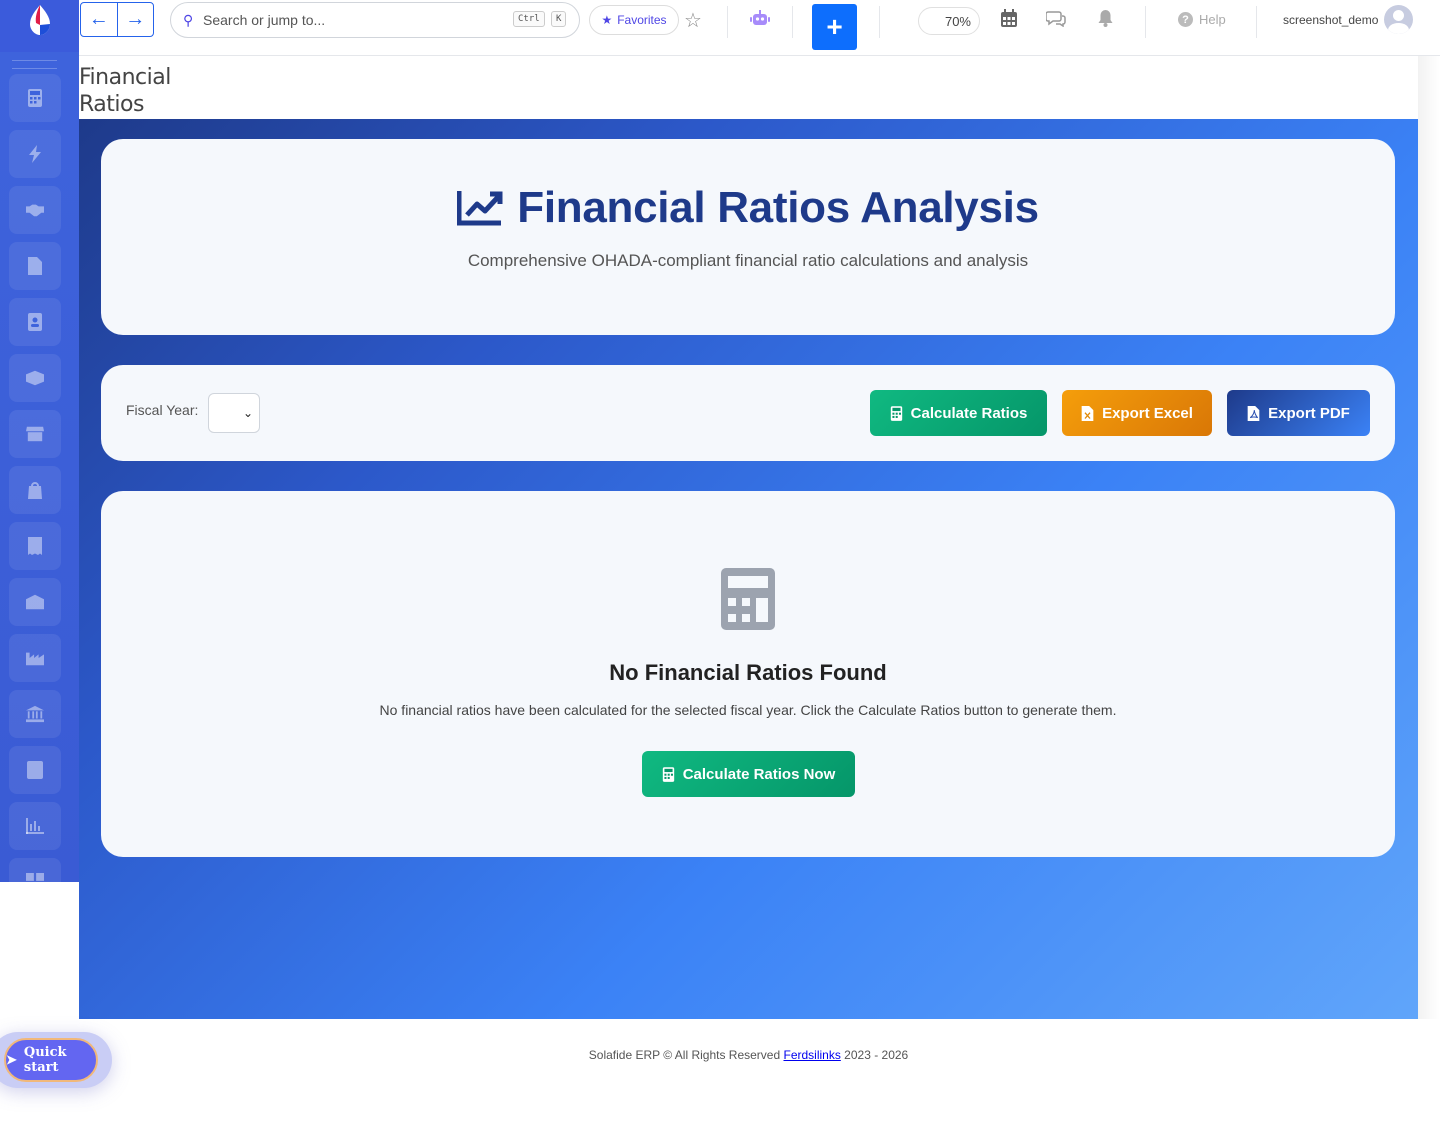 Image resolution: width=1440 pixels, height=1143 pixels. I want to click on receipt-icon, so click(35, 546).